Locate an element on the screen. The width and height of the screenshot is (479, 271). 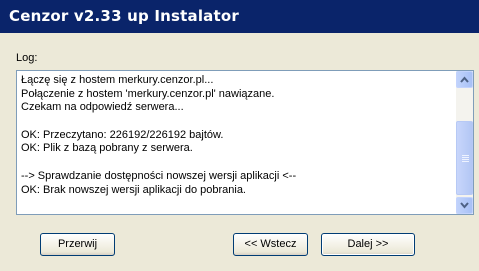
next-button: Dalej >> is located at coordinates (368, 244).